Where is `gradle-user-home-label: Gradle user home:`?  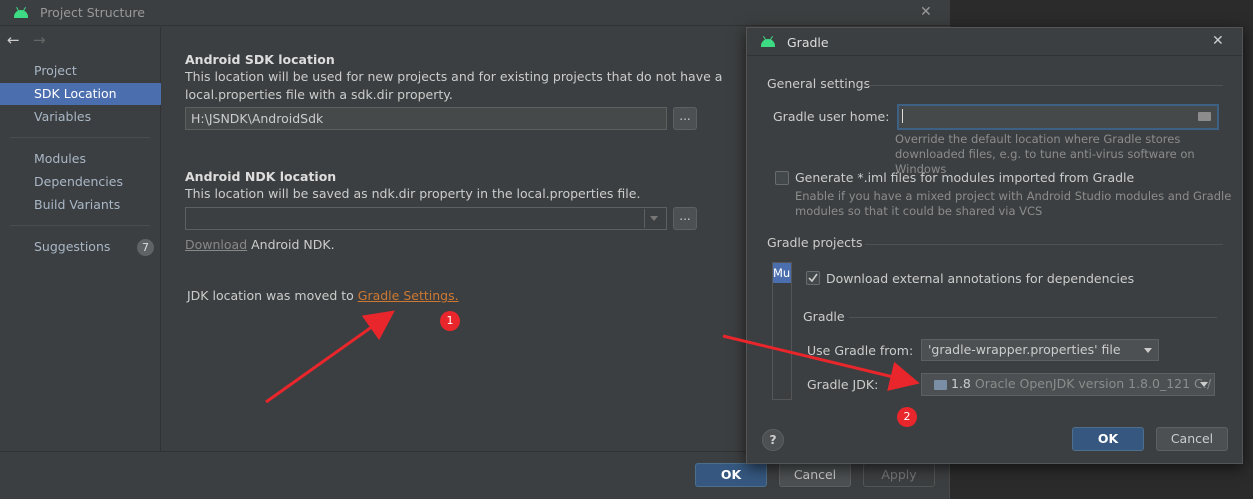 gradle-user-home-label: Gradle user home: is located at coordinates (831, 116).